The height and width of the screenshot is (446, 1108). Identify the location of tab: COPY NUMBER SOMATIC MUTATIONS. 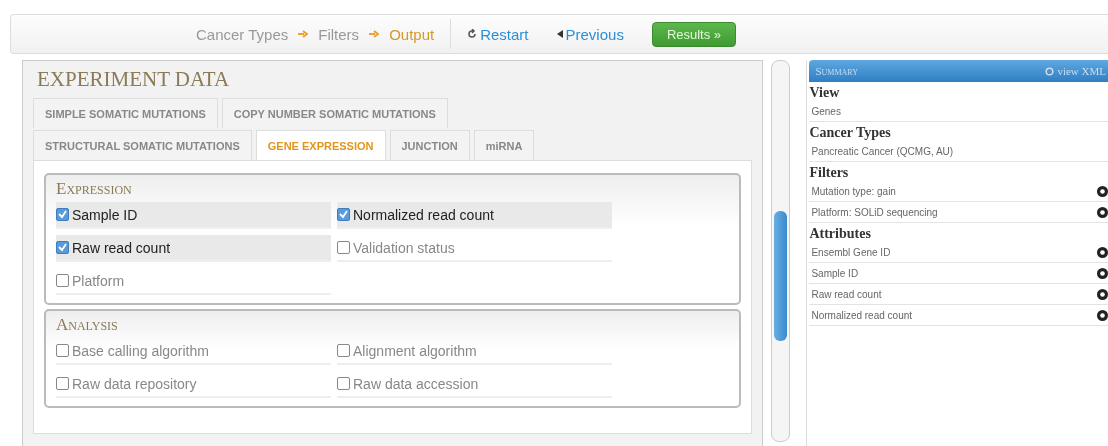
(334, 113).